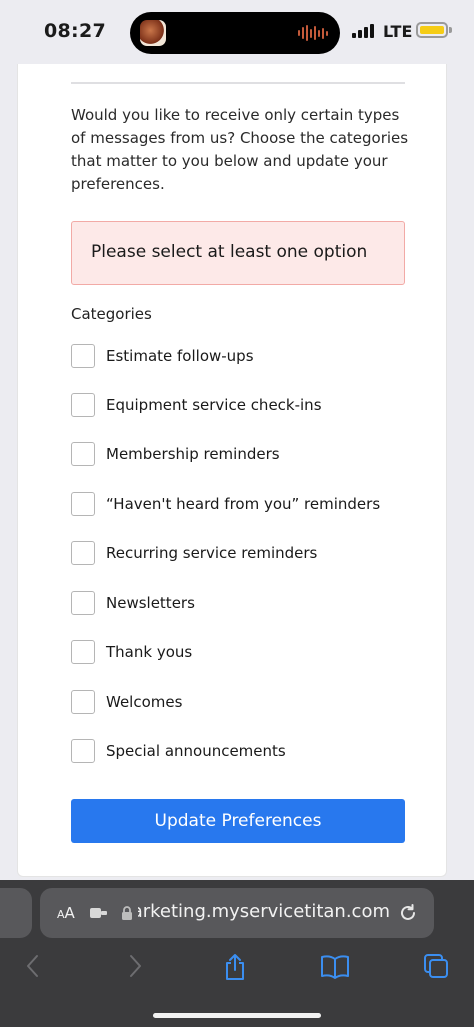  I want to click on battery-cap, so click(450, 30).